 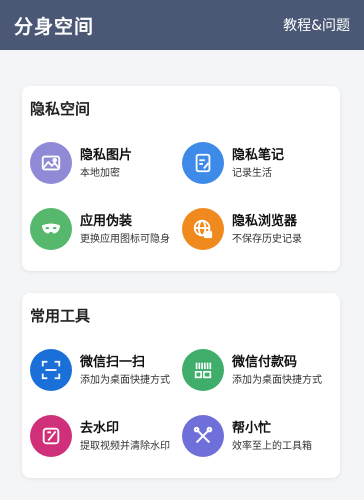 What do you see at coordinates (203, 229) in the screenshot?
I see `globe-lock-icon` at bounding box center [203, 229].